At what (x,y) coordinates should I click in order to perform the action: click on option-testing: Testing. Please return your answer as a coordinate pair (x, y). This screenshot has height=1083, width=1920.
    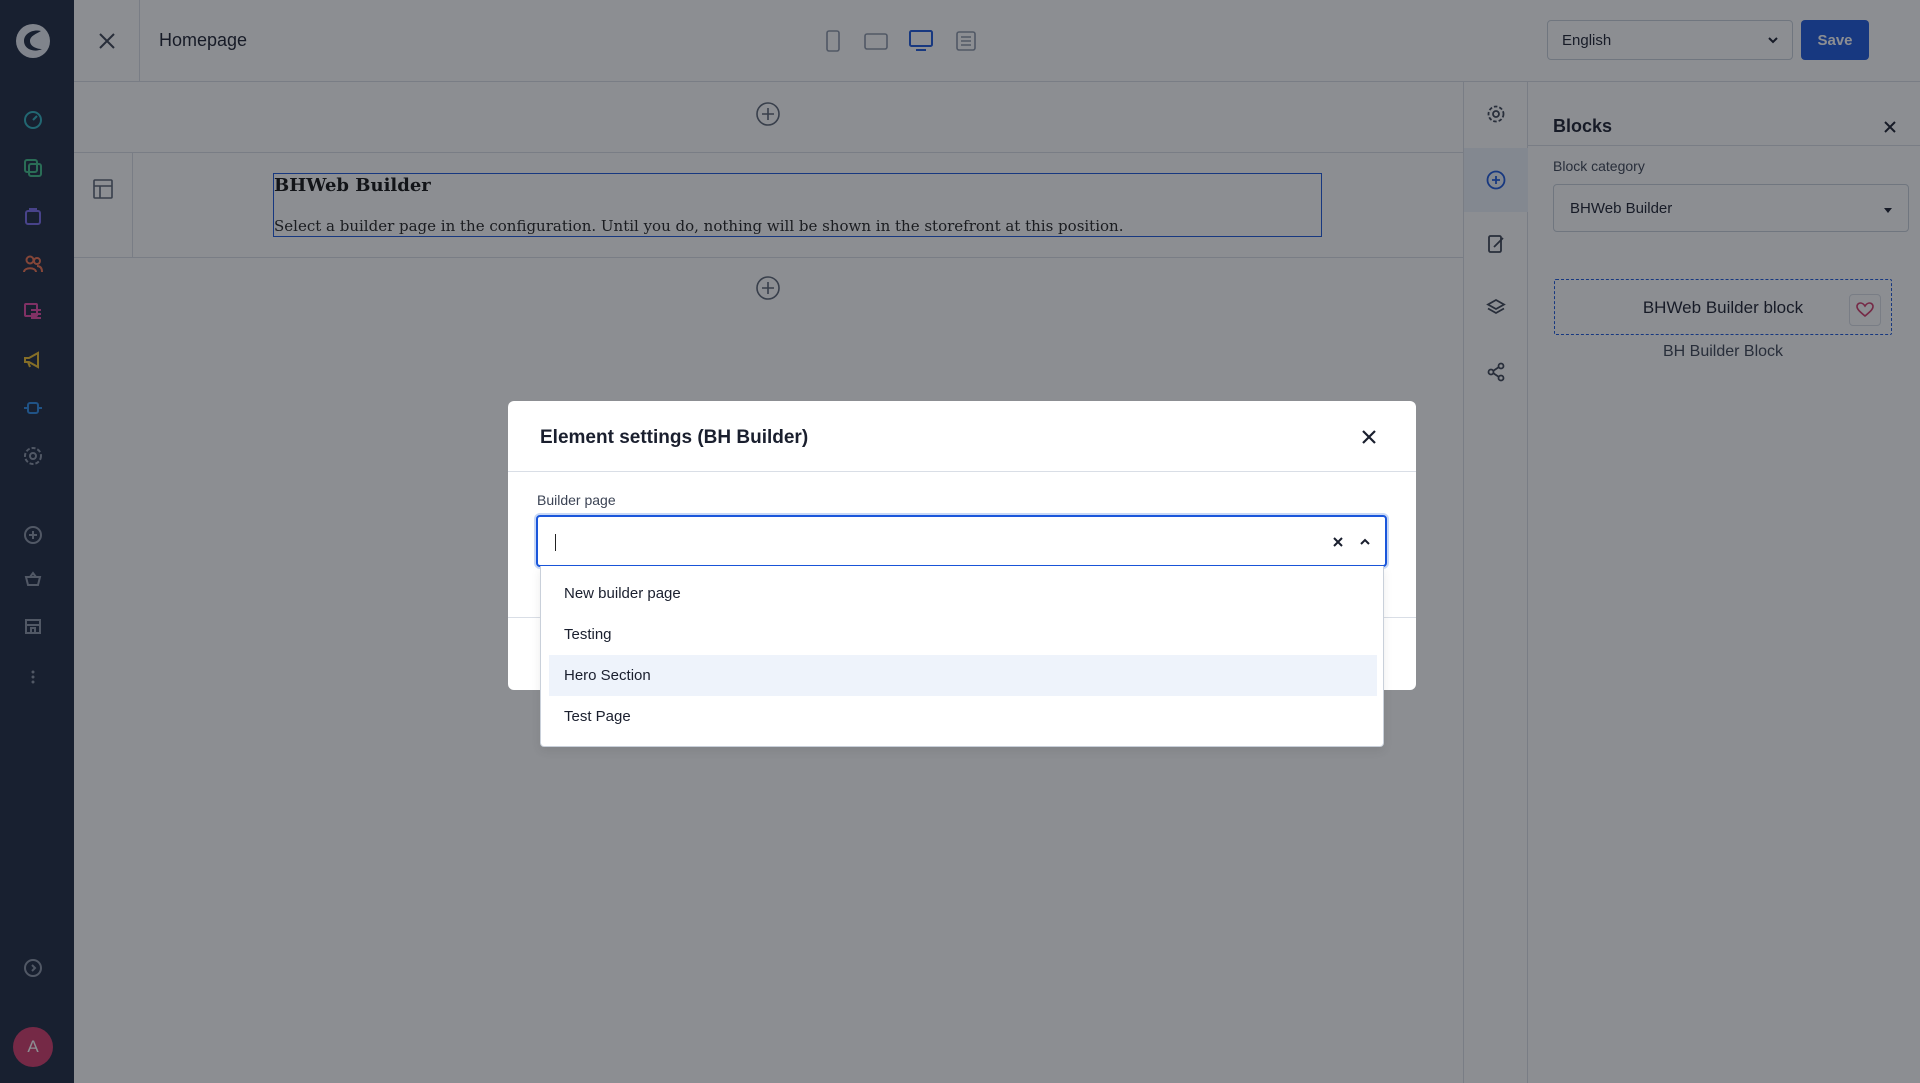
    Looking at the image, I should click on (963, 634).